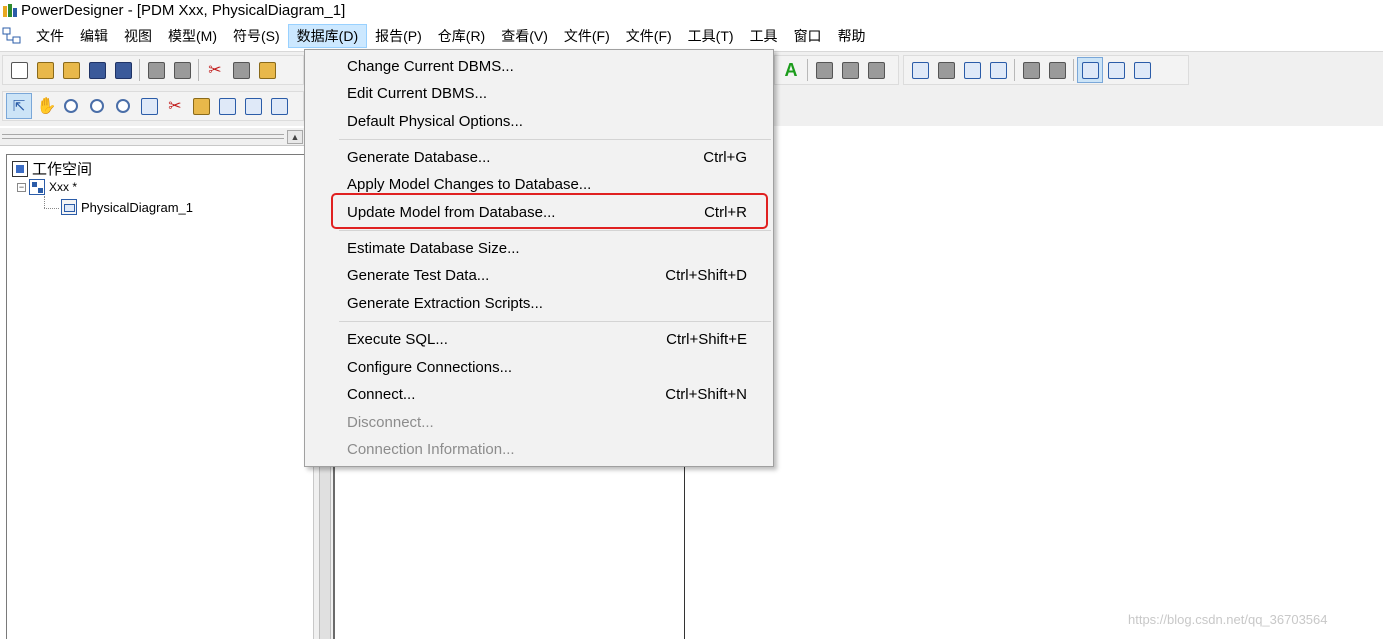  What do you see at coordinates (71, 70) in the screenshot?
I see `open-button` at bounding box center [71, 70].